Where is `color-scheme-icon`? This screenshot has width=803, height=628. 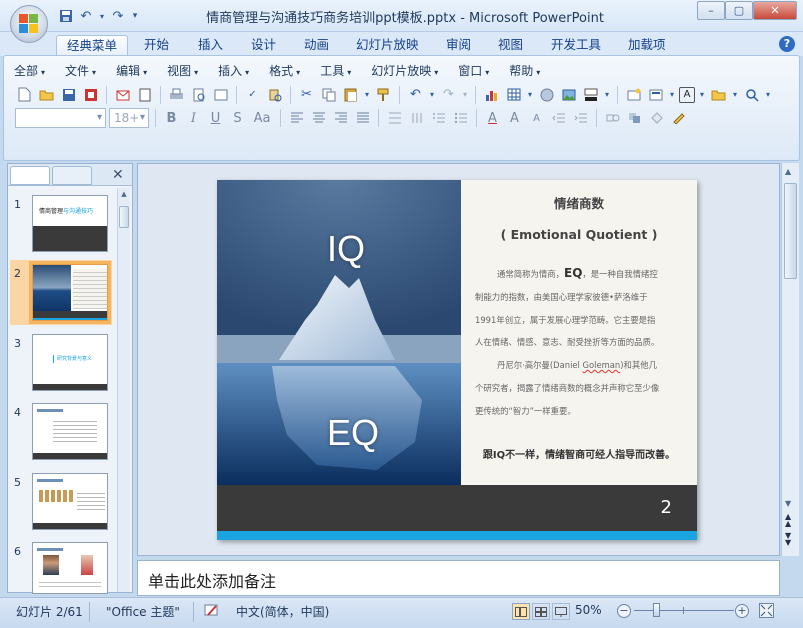 color-scheme-icon is located at coordinates (590, 94).